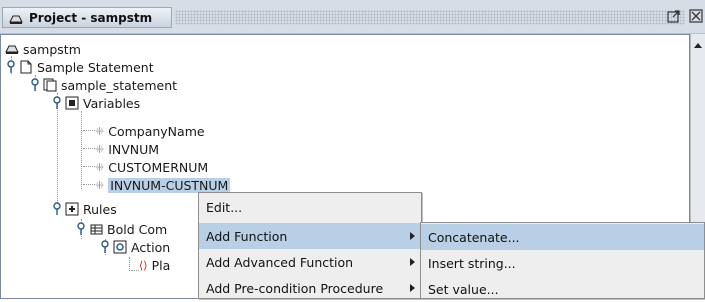 The image size is (705, 302). I want to click on window-title: Project - sampstm, so click(91, 17).